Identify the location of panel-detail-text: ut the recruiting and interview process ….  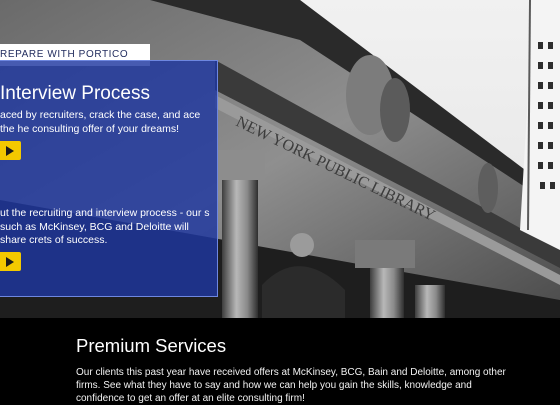
(105, 226).